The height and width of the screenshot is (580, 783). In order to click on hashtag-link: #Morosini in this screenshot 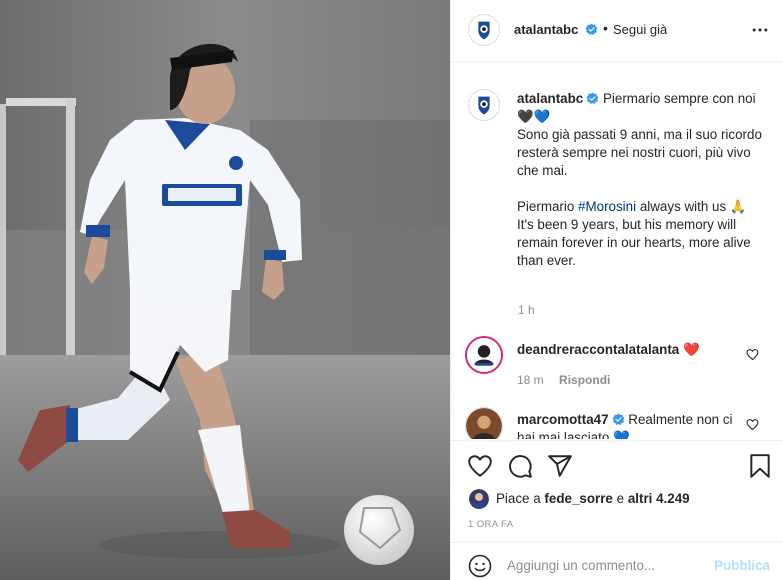, I will do `click(607, 206)`.